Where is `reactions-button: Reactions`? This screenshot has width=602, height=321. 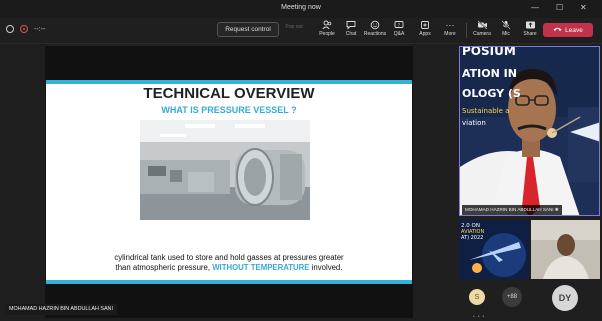
reactions-button: Reactions is located at coordinates (375, 31).